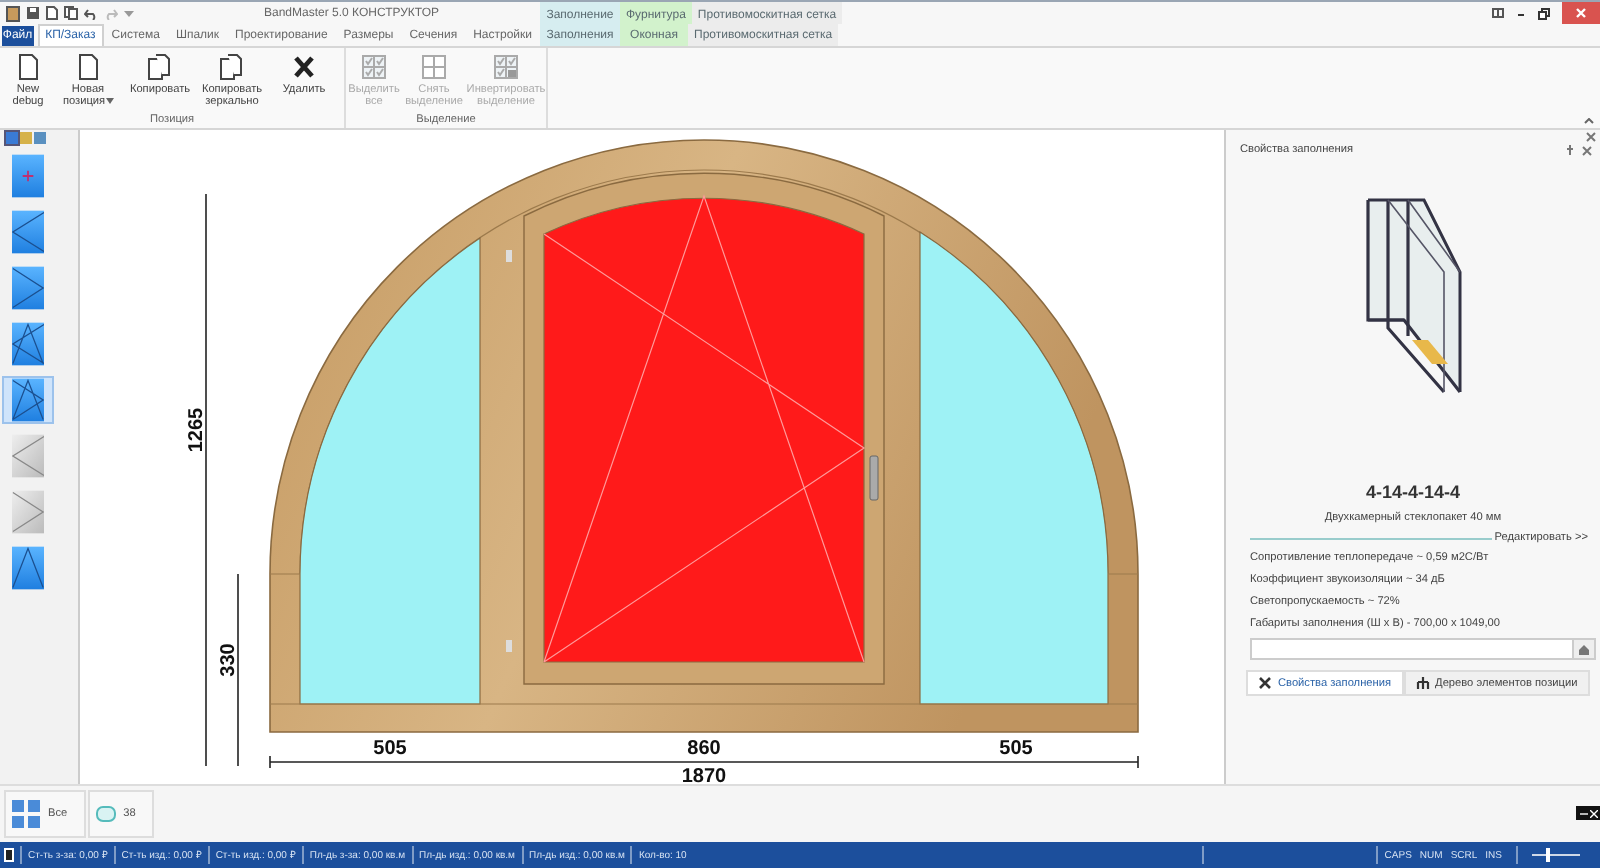 The width and height of the screenshot is (1600, 868). I want to click on glass-code: 4-14-4-14-4, so click(1413, 492).